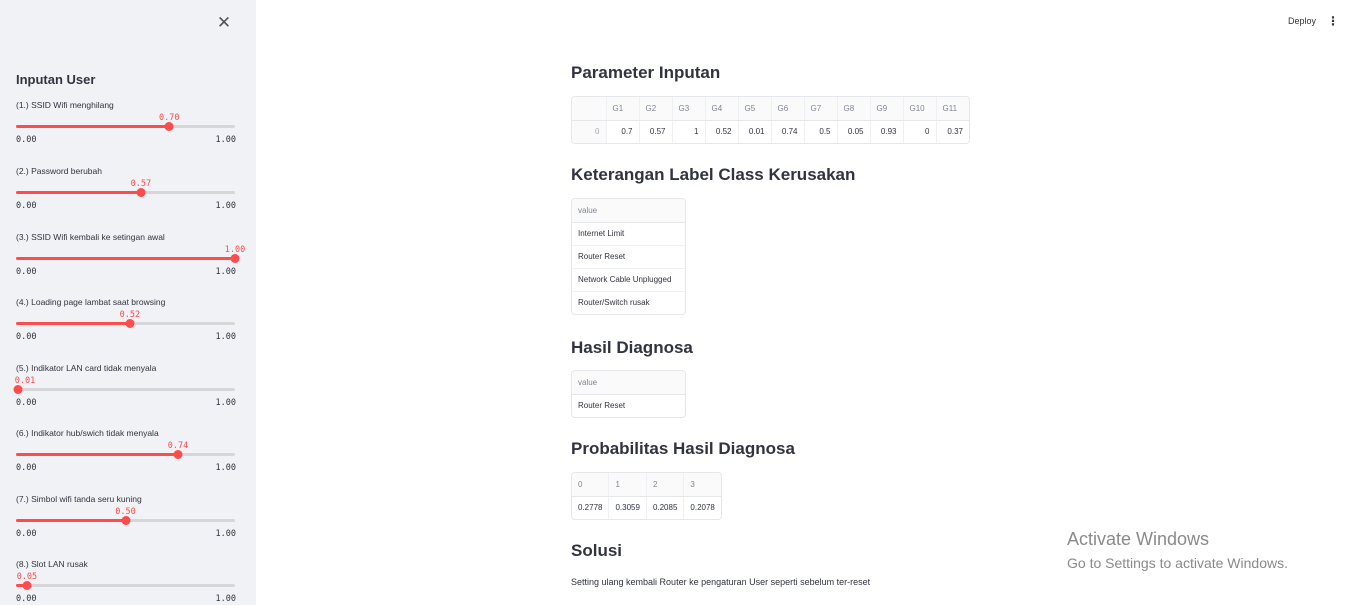  I want to click on slider-8: (8.) Slot LAN rusak 0.05 0.00 1.00, so click(126, 582).